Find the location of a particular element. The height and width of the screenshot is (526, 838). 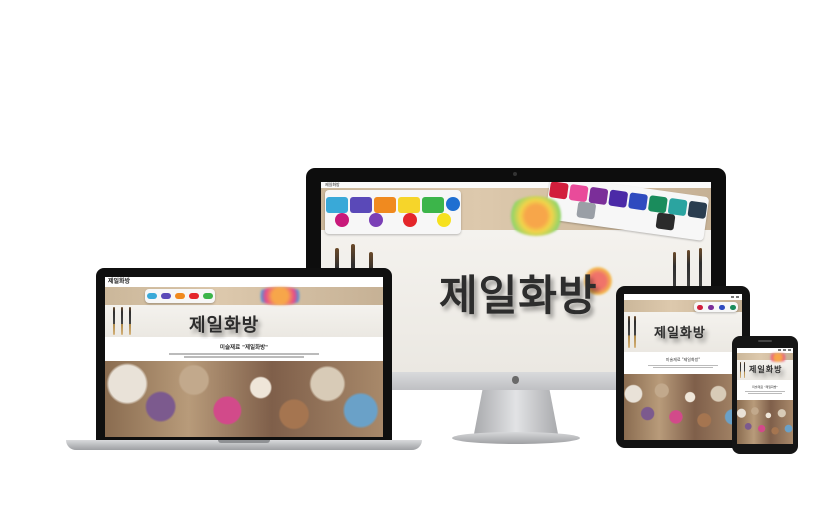

phone-logo: 제일화방 is located at coordinates (766, 369).